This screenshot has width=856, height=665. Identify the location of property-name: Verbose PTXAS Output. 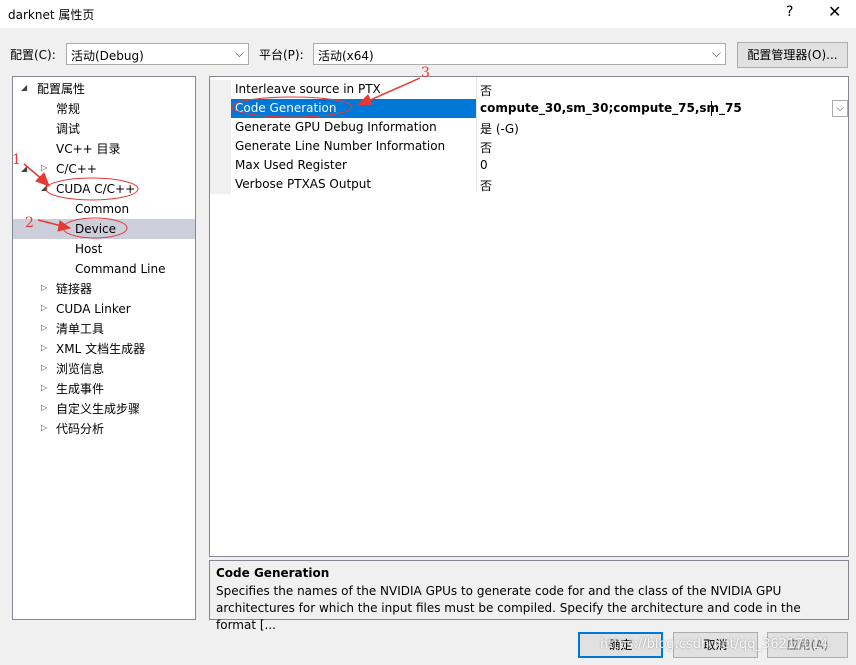
(303, 184).